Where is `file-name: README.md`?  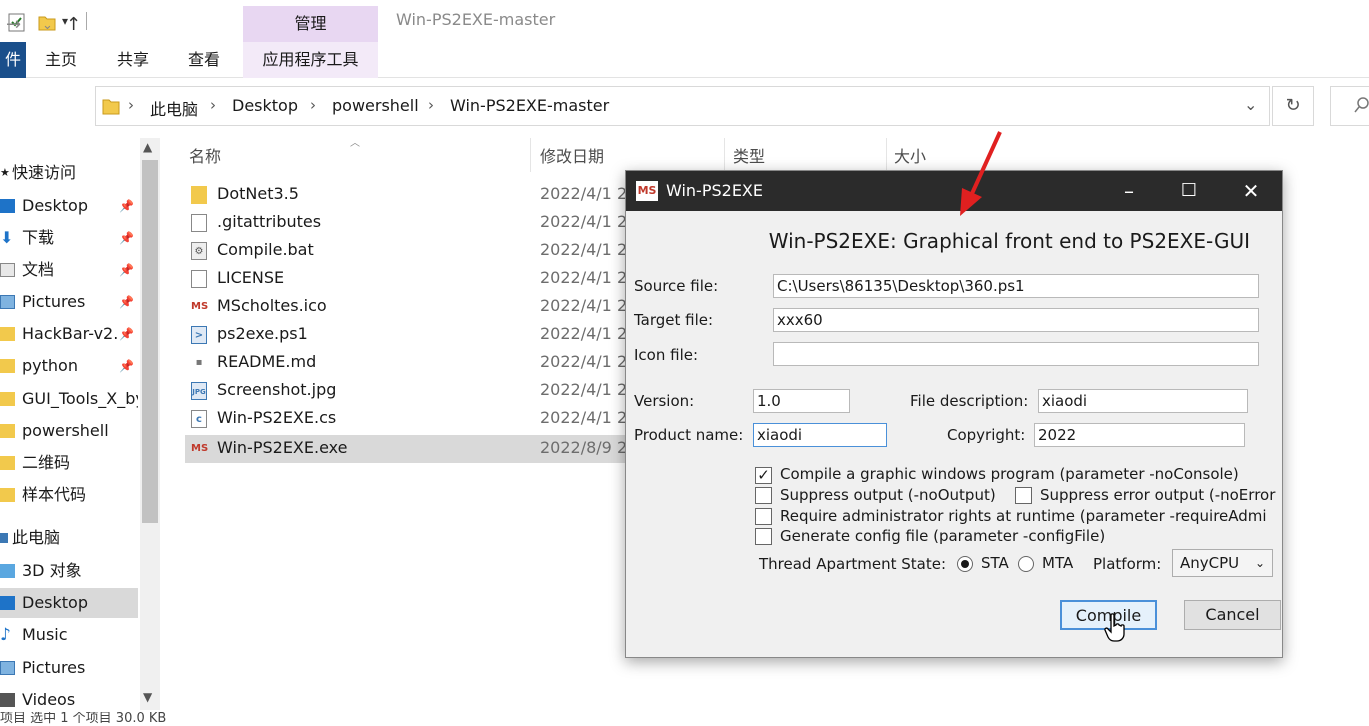 file-name: README.md is located at coordinates (267, 361).